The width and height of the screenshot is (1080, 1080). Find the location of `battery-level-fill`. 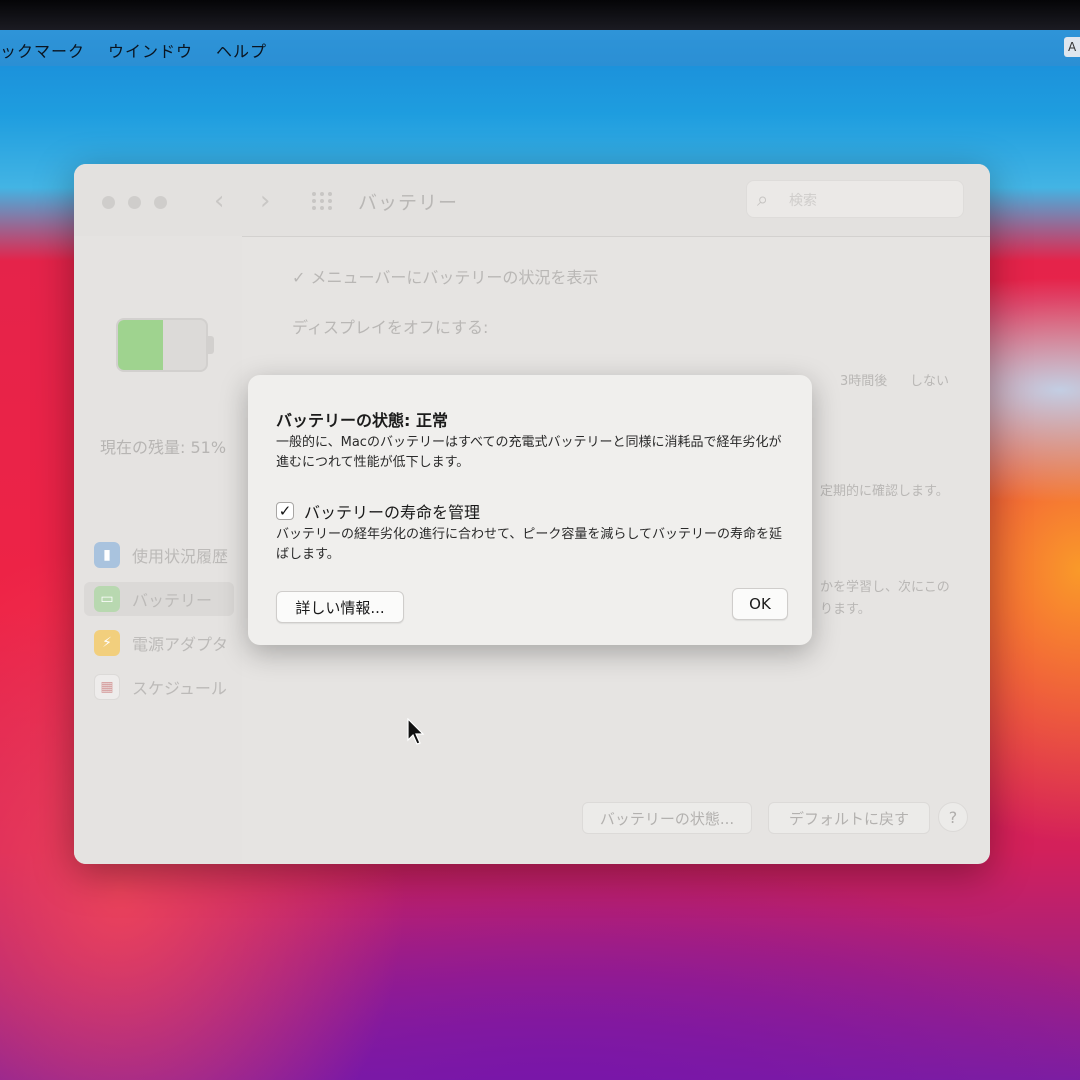

battery-level-fill is located at coordinates (140, 345).